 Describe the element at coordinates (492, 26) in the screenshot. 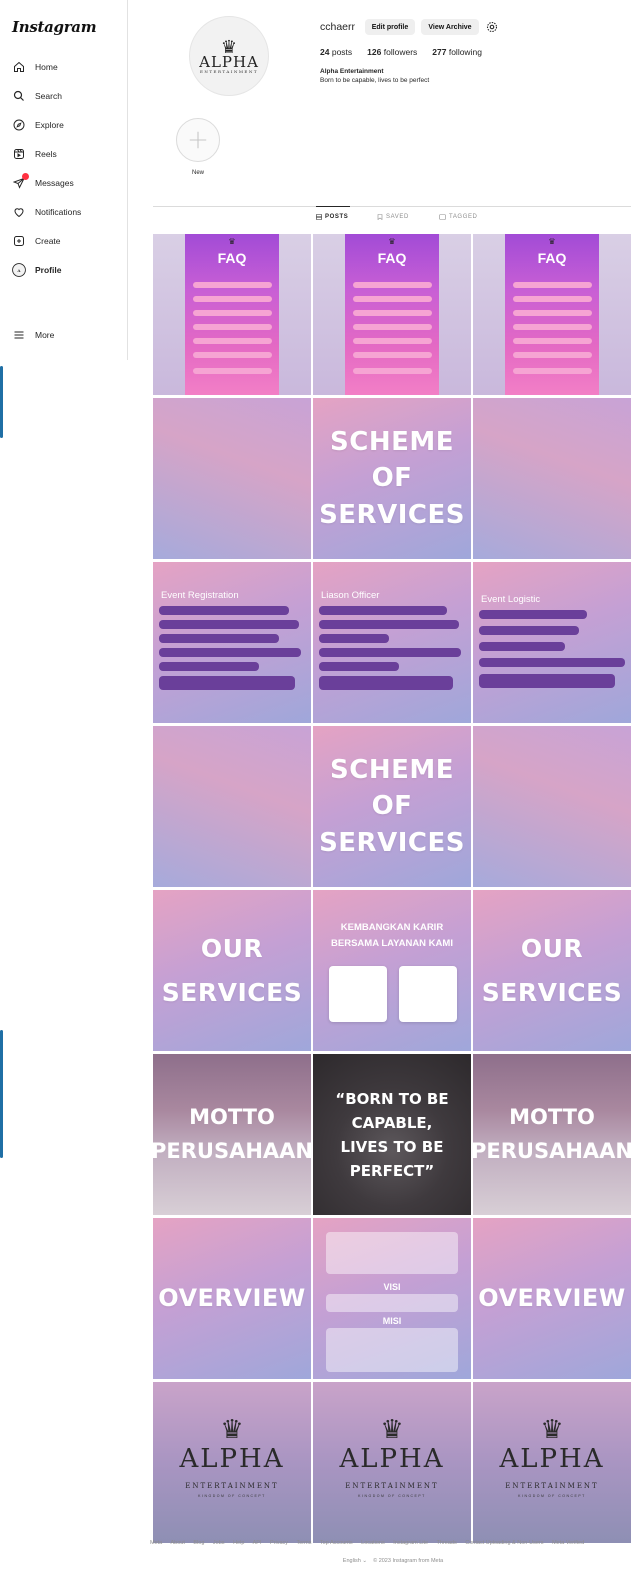

I see `settings-gear-icon` at that location.